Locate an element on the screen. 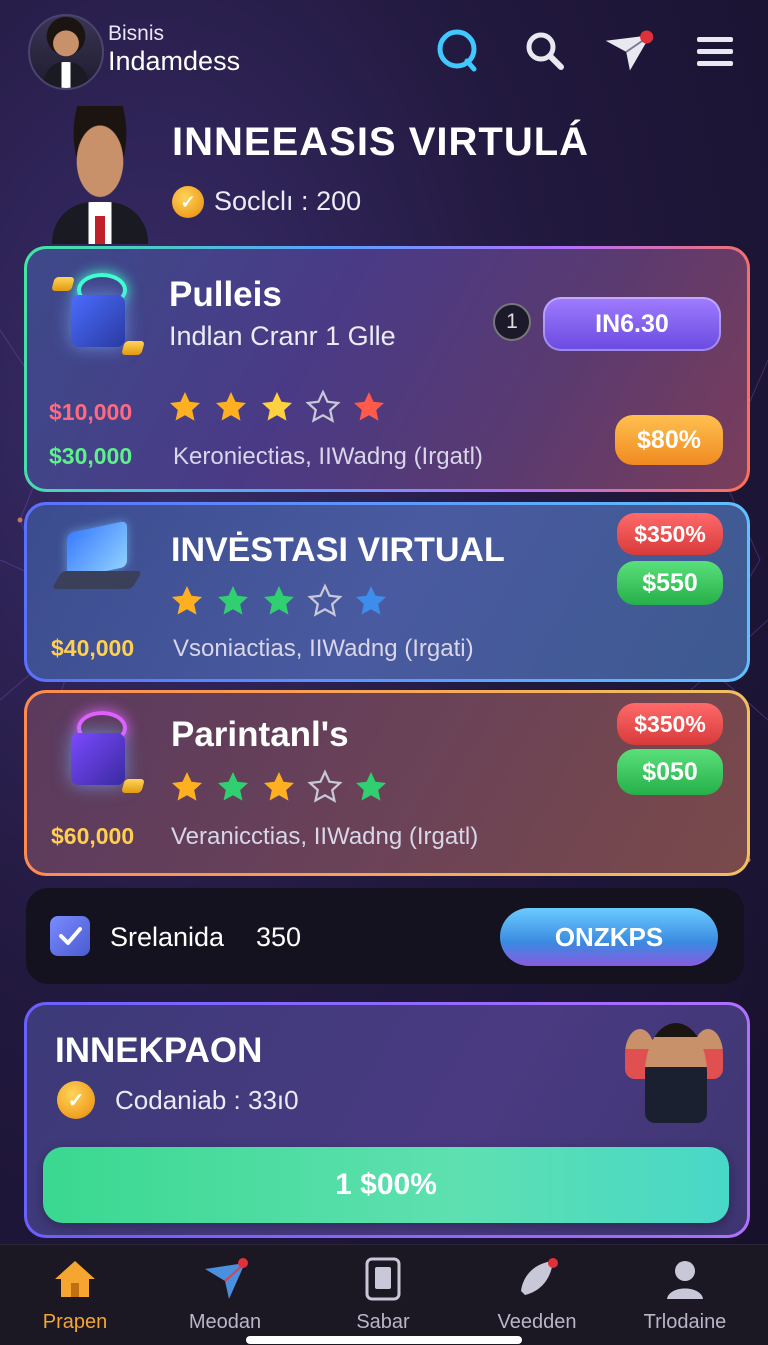 The height and width of the screenshot is (1345, 768). document-icon is located at coordinates (383, 1279).